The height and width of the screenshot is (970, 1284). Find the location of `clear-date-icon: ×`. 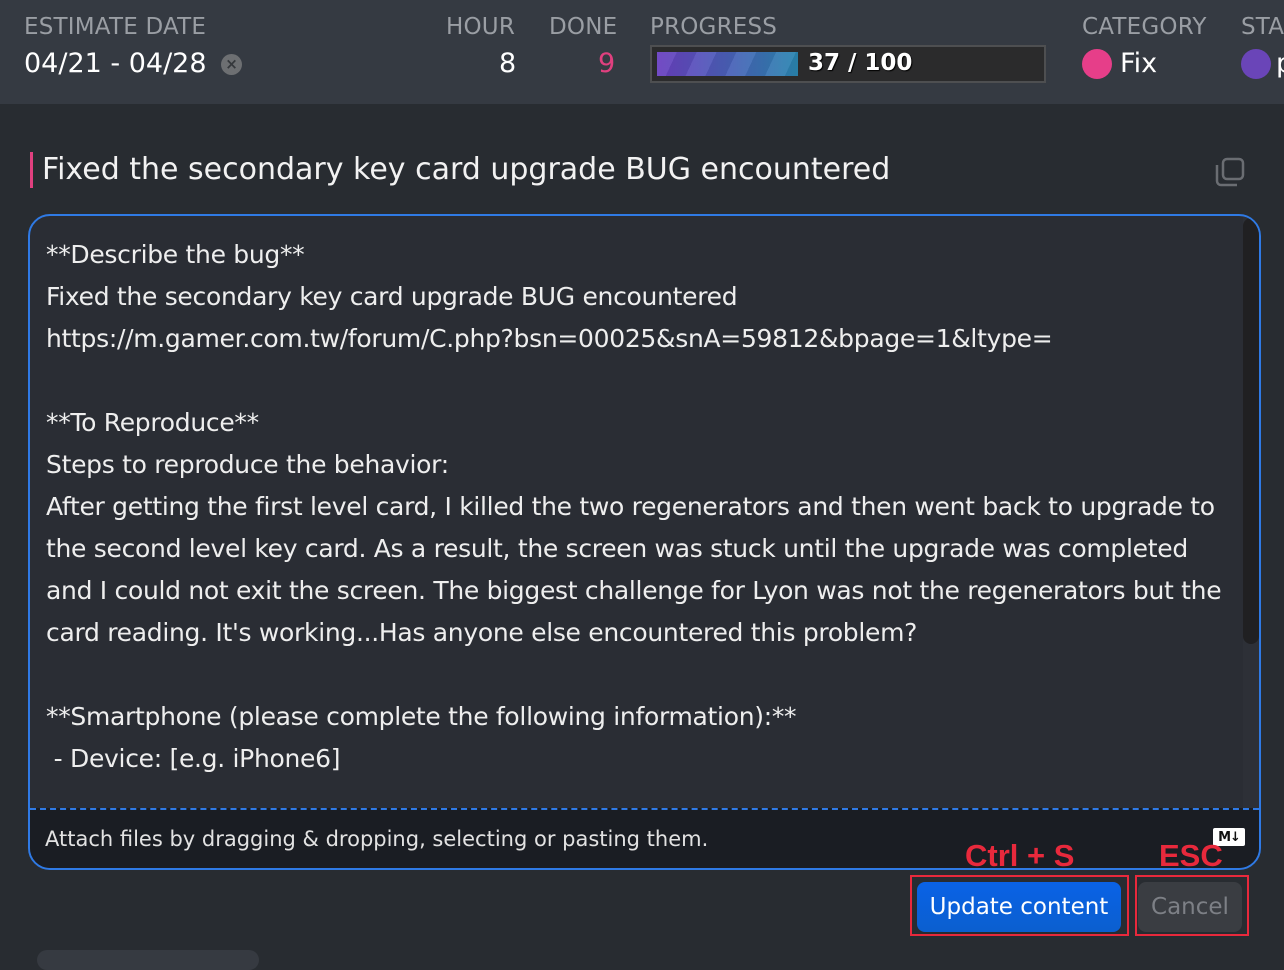

clear-date-icon: × is located at coordinates (231, 64).